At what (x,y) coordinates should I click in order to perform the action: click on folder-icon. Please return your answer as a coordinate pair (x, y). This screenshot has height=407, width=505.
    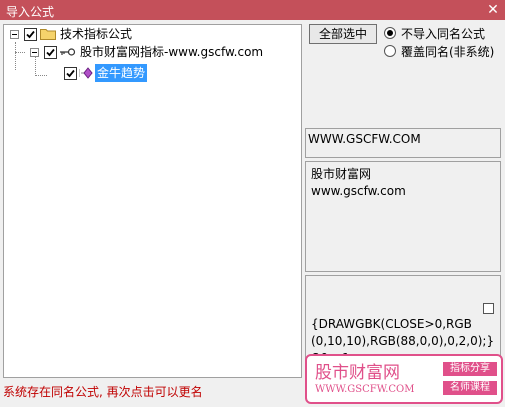
    Looking at the image, I should click on (48, 34).